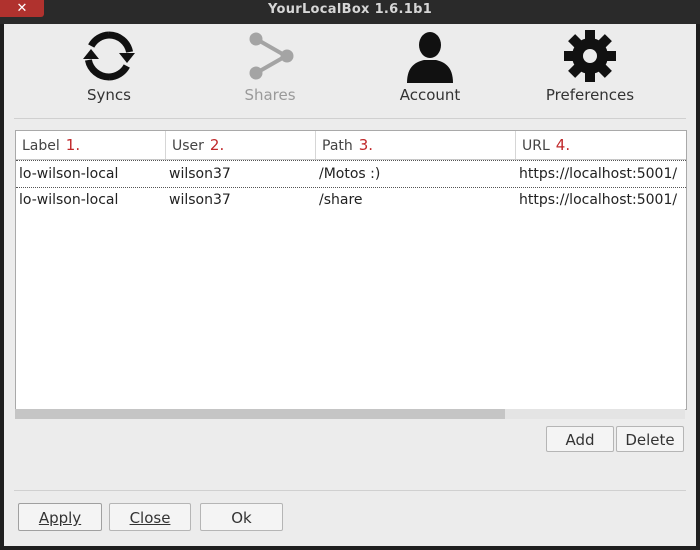 This screenshot has width=700, height=550. I want to click on column-header-path: Path 3., so click(416, 145).